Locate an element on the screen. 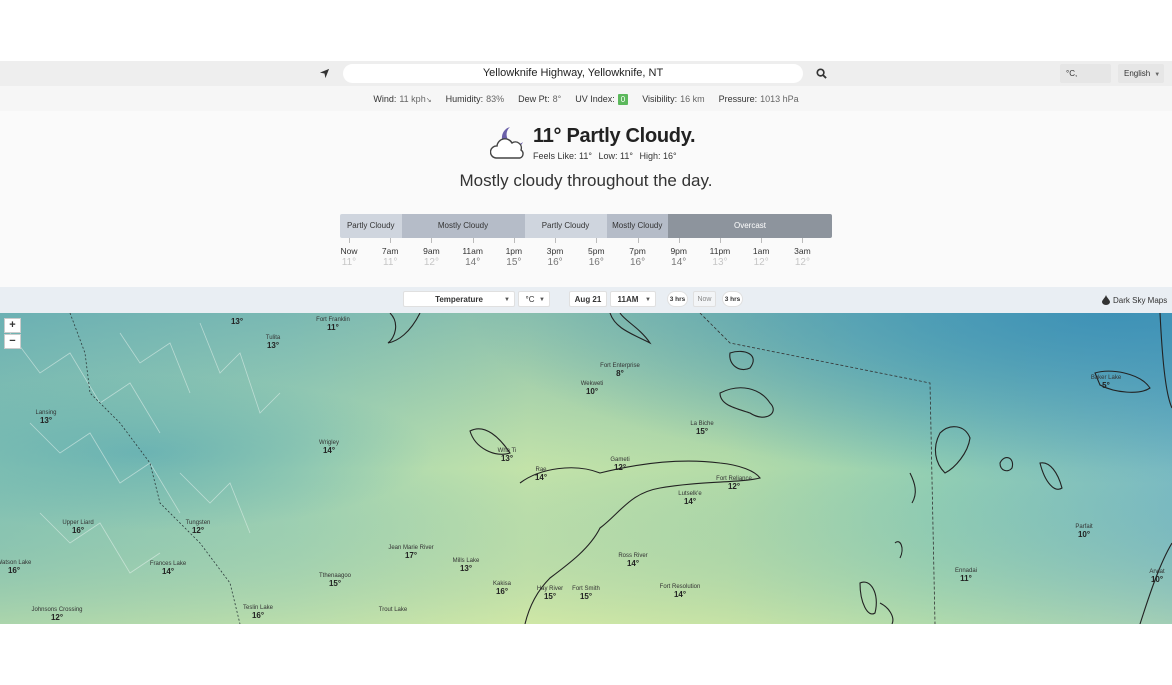 The image size is (1172, 685). location-search-input: Yellowknife Highway, Yellowknife, NT is located at coordinates (573, 73).